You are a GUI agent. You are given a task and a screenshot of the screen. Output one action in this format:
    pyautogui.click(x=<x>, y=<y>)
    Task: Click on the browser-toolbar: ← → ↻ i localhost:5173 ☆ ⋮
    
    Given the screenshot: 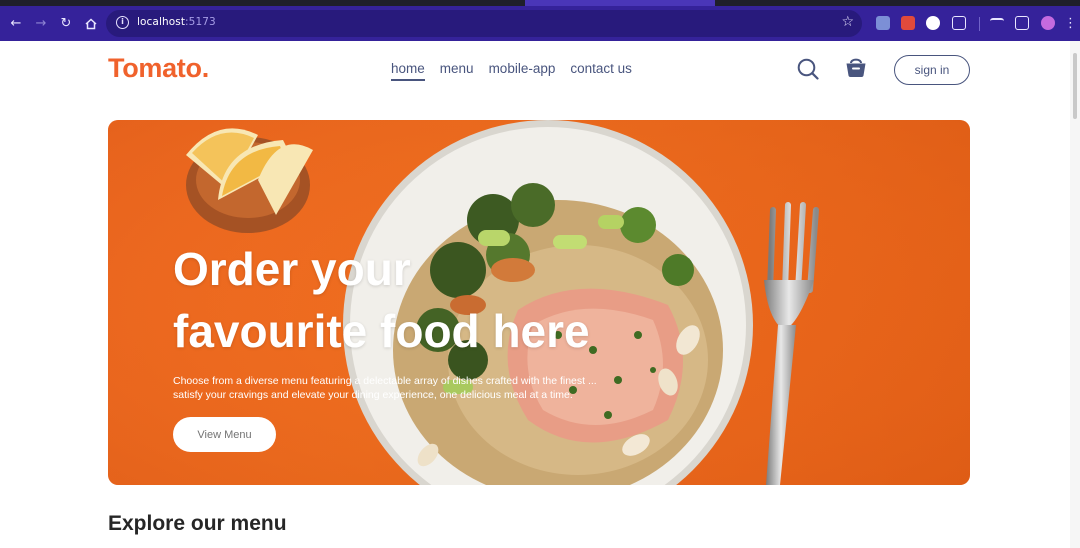 What is the action you would take?
    pyautogui.click(x=540, y=20)
    